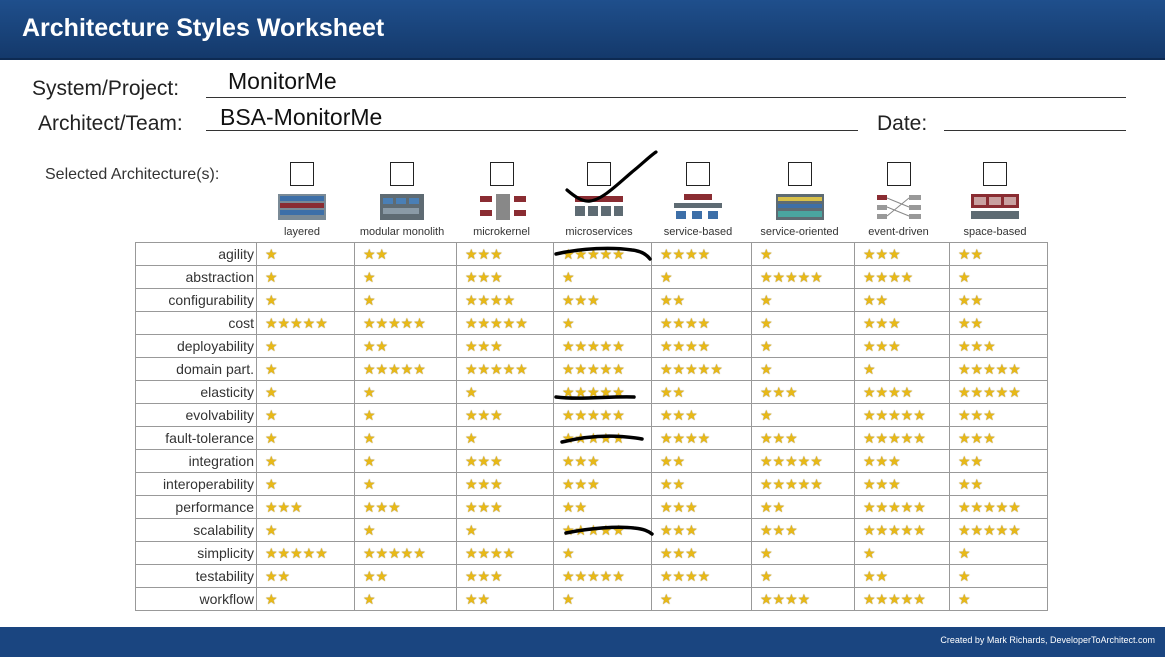  Describe the element at coordinates (196, 484) in the screenshot. I see `attribute-label: interoperability` at that location.